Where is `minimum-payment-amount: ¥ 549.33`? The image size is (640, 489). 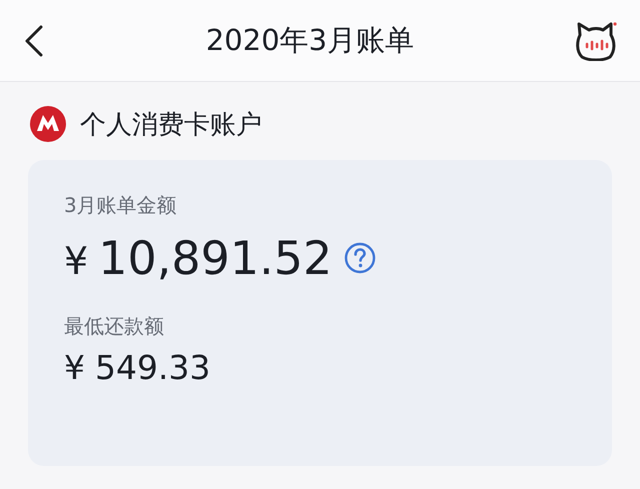
minimum-payment-amount: ¥ 549.33 is located at coordinates (138, 367).